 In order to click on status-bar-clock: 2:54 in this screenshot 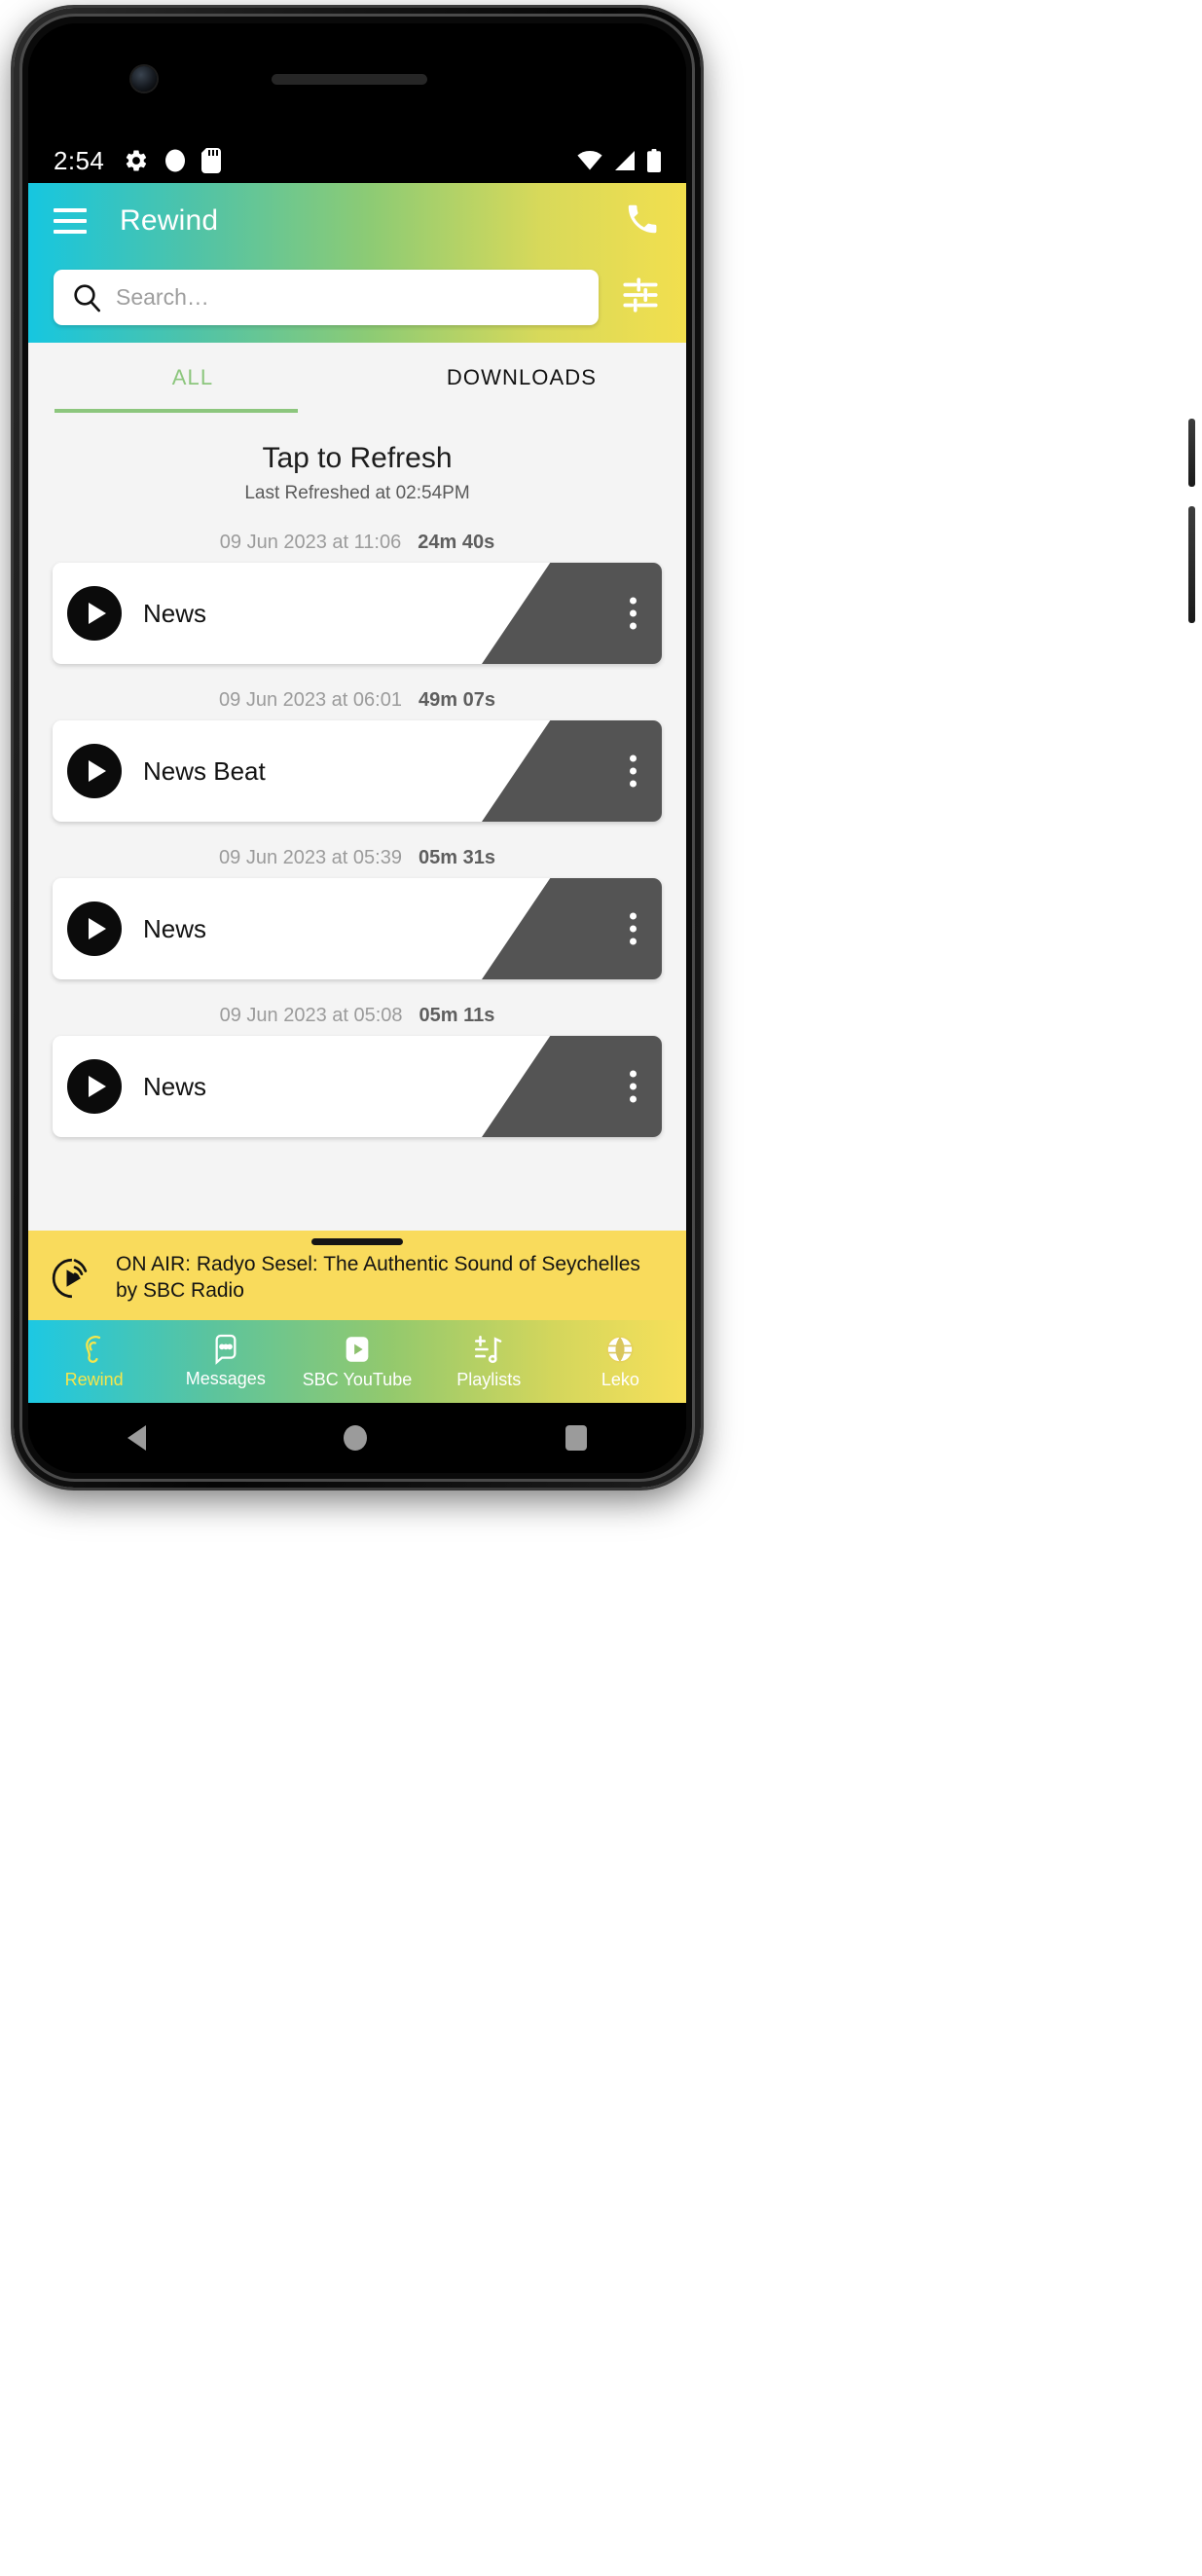, I will do `click(79, 160)`.